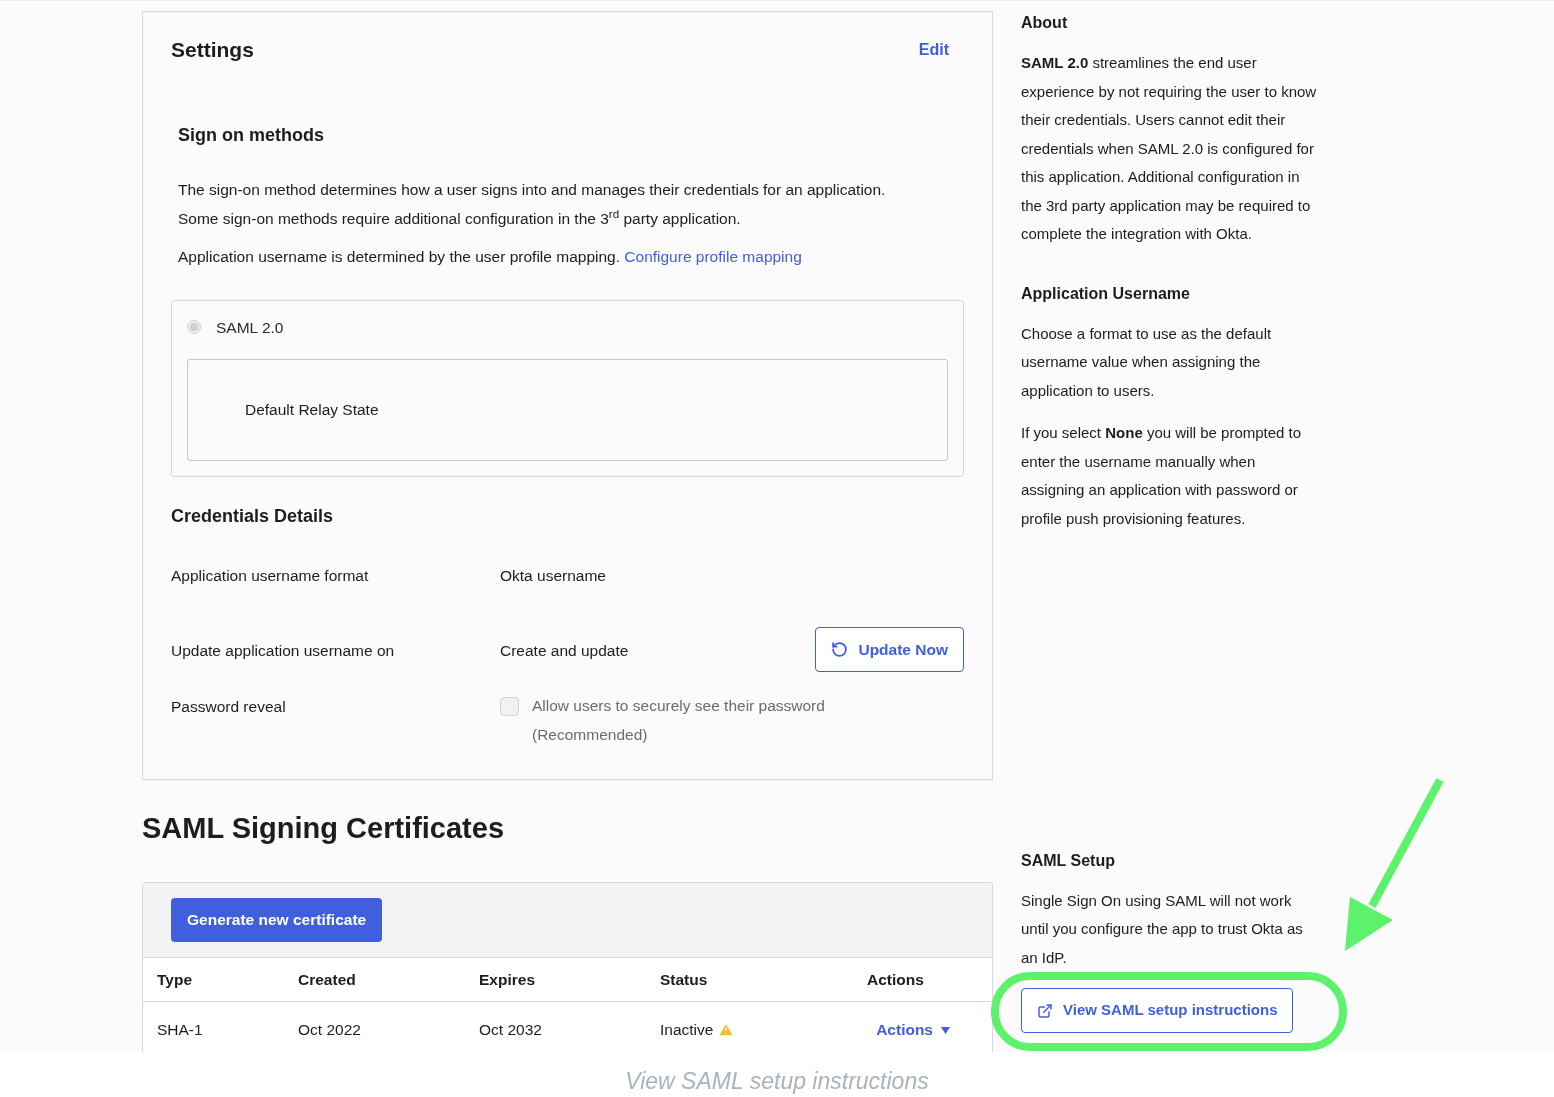  Describe the element at coordinates (913, 1030) in the screenshot. I see `actions-dropdown: Actions` at that location.